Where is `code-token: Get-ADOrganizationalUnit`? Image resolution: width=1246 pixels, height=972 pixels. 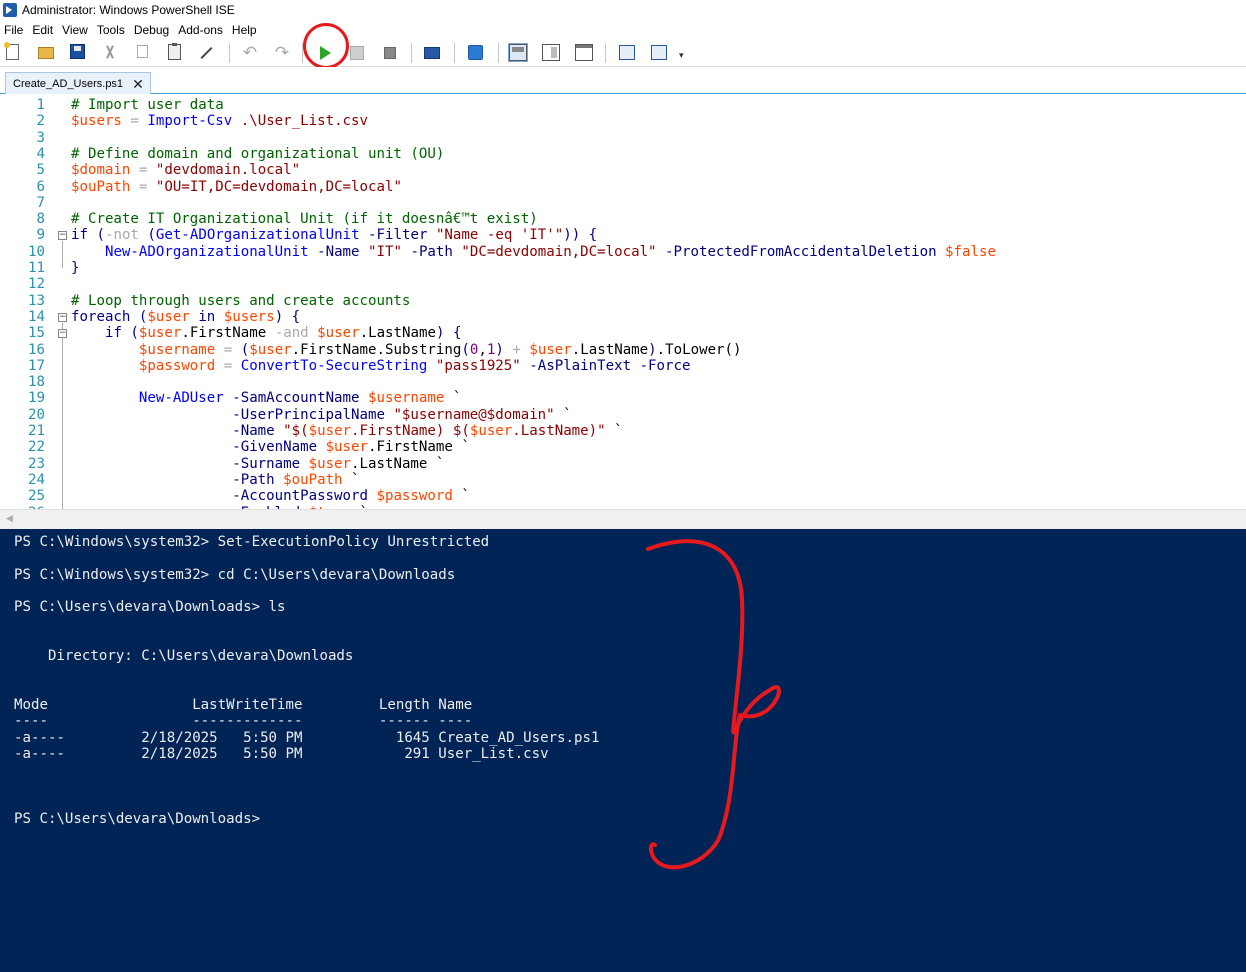 code-token: Get-ADOrganizationalUnit is located at coordinates (257, 235).